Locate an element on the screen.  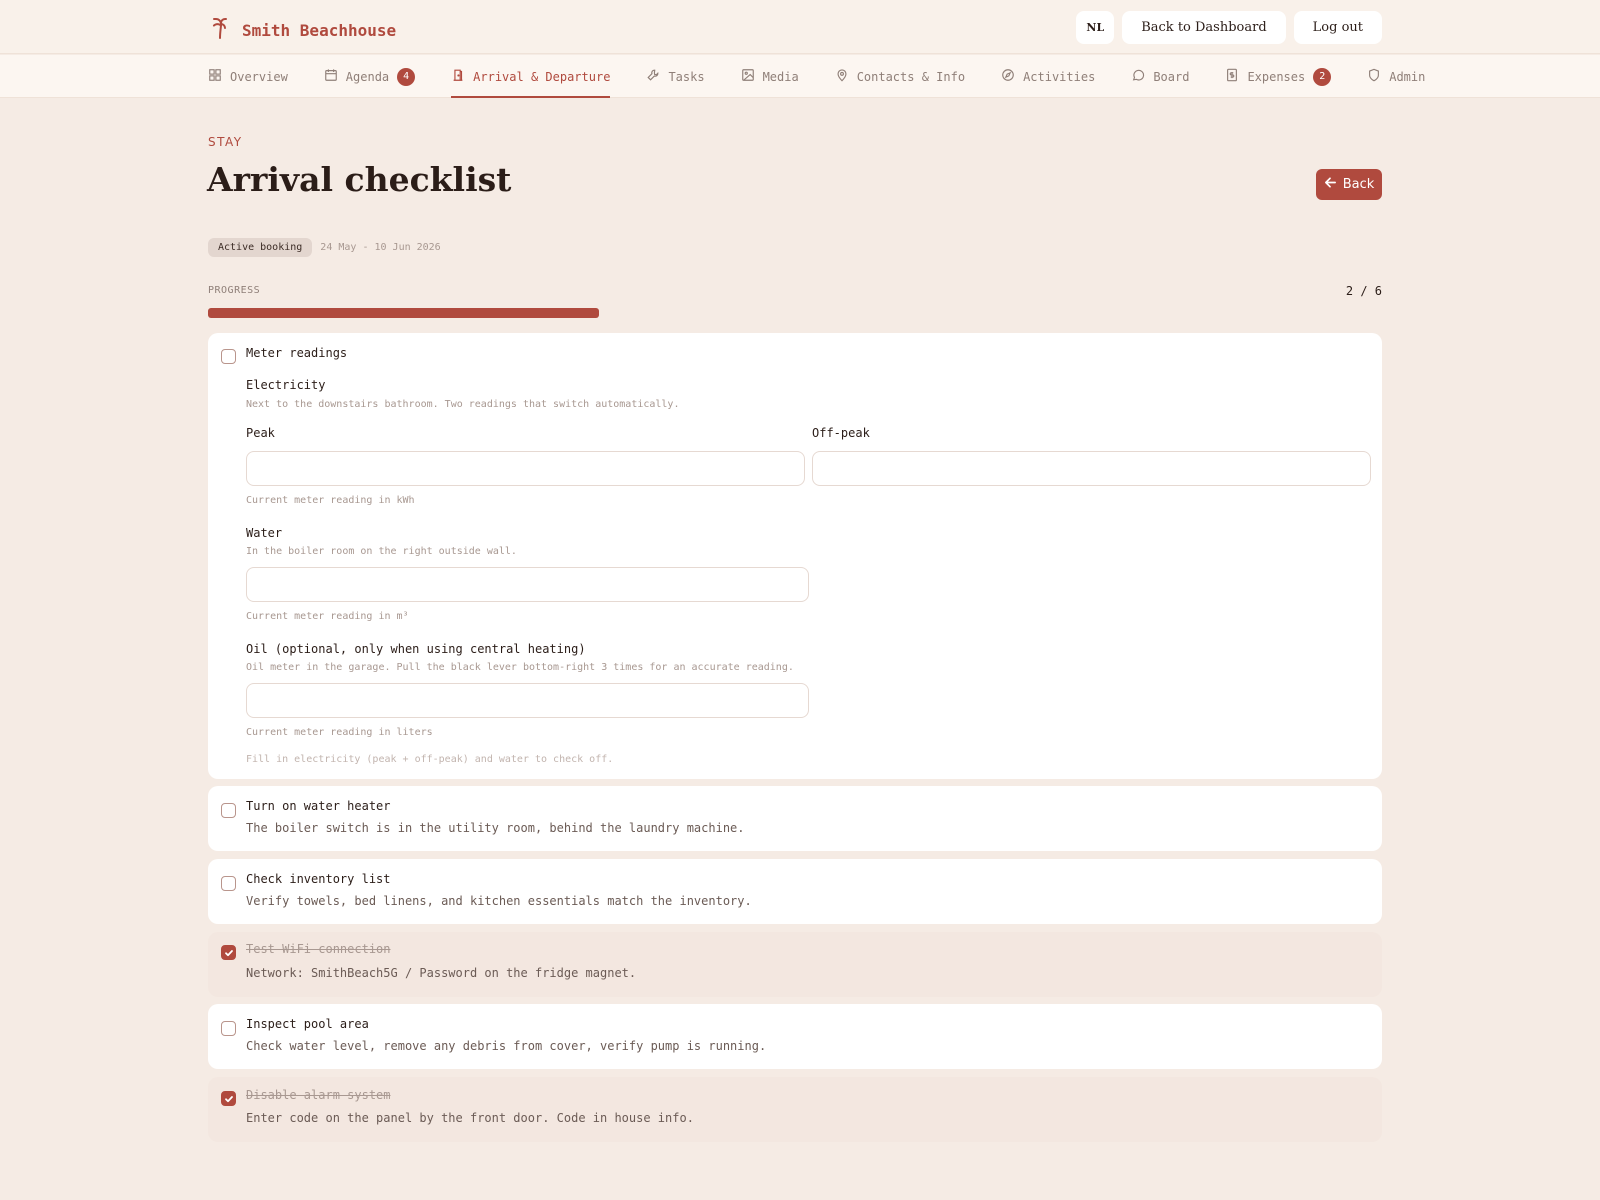
tab-agenda: Agenda 4 is located at coordinates (370, 76).